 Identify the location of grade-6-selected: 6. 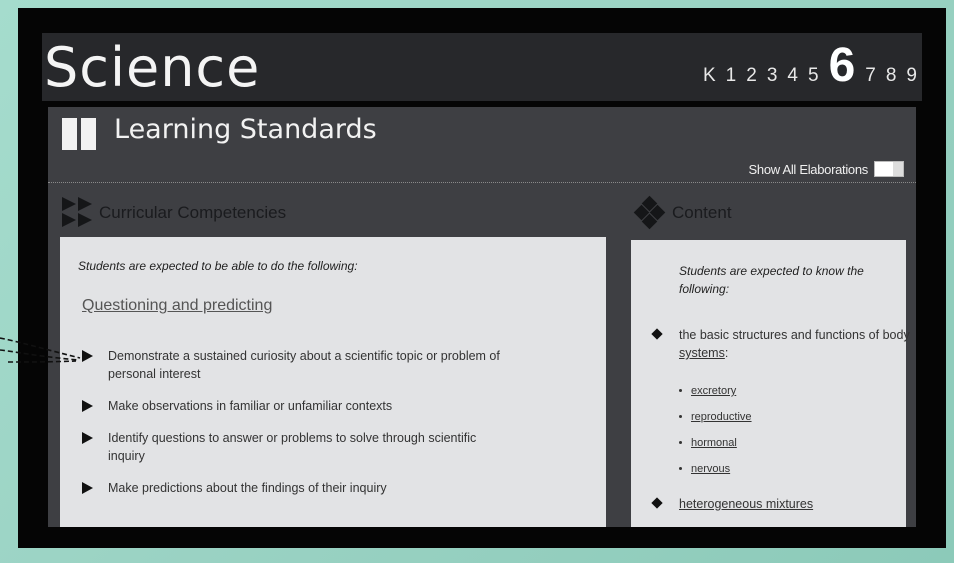
(843, 66).